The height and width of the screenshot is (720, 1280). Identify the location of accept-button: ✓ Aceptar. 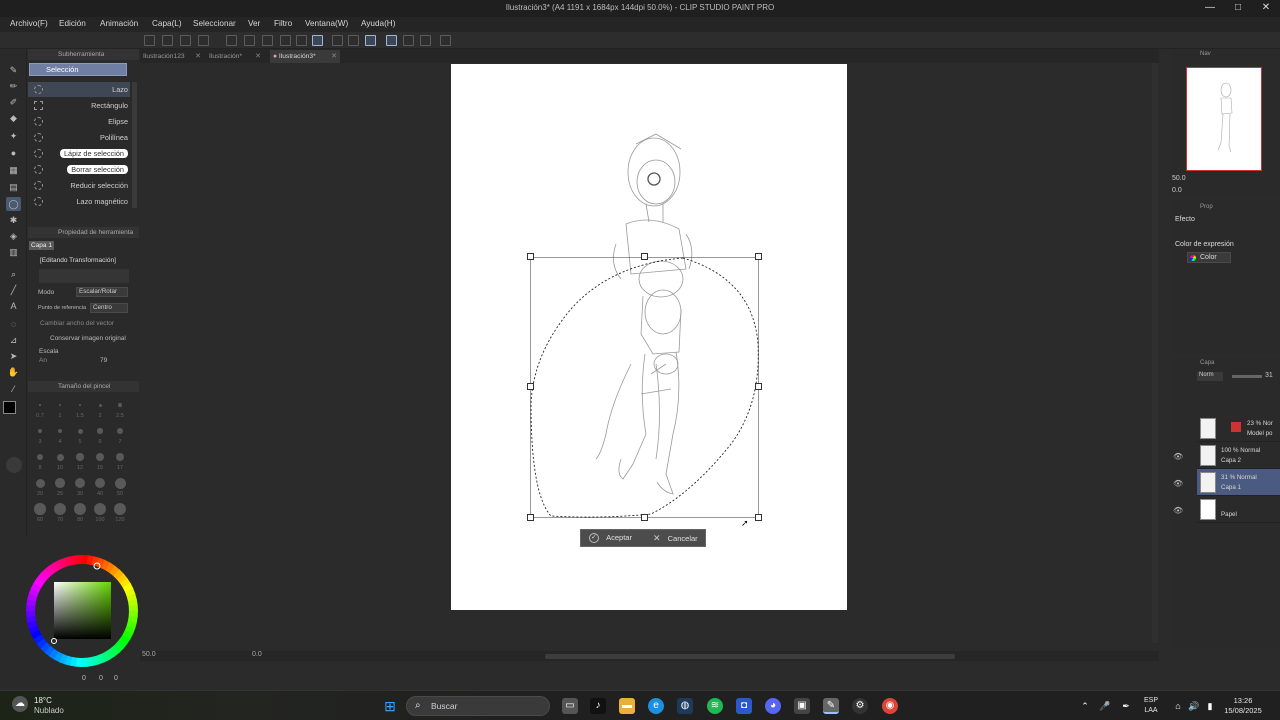
(618, 538).